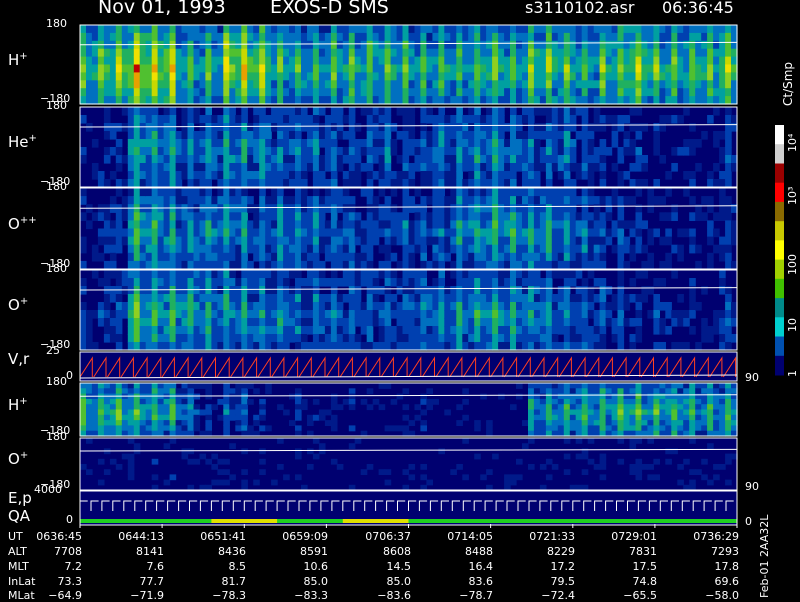 The image size is (800, 602). I want to click on table-cell: 8229, so click(561, 551).